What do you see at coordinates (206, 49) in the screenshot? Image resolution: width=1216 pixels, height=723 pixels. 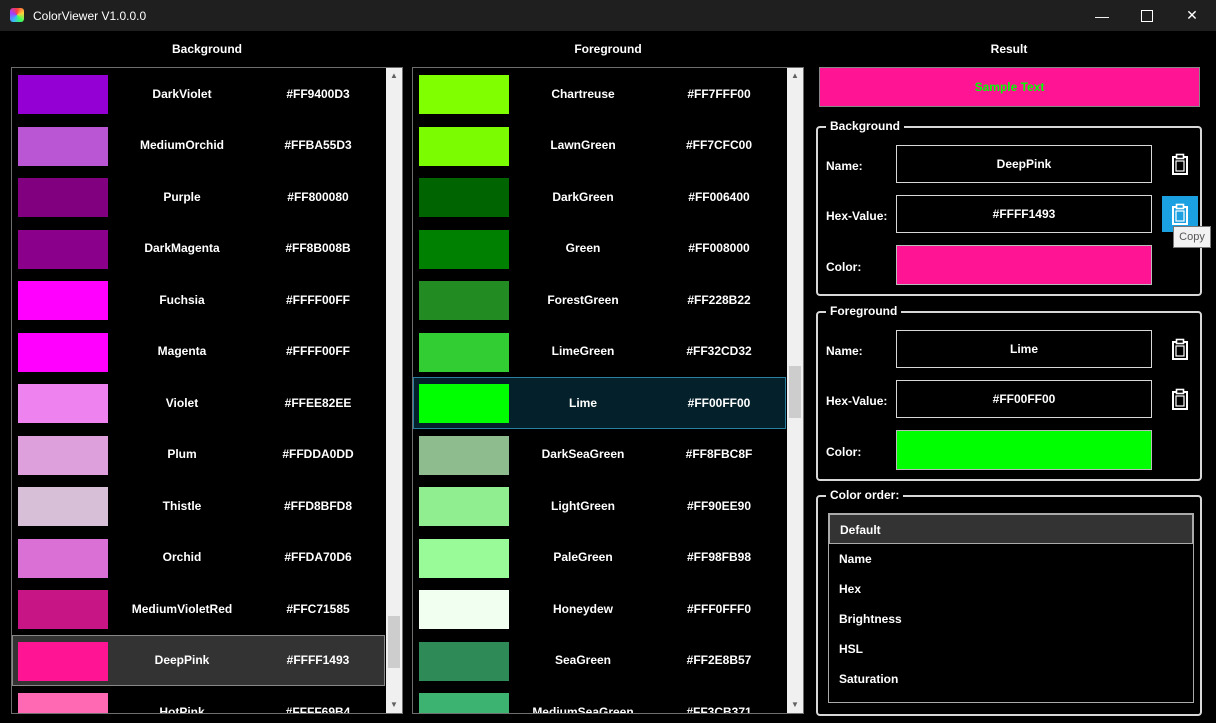 I see `background-header: Background` at bounding box center [206, 49].